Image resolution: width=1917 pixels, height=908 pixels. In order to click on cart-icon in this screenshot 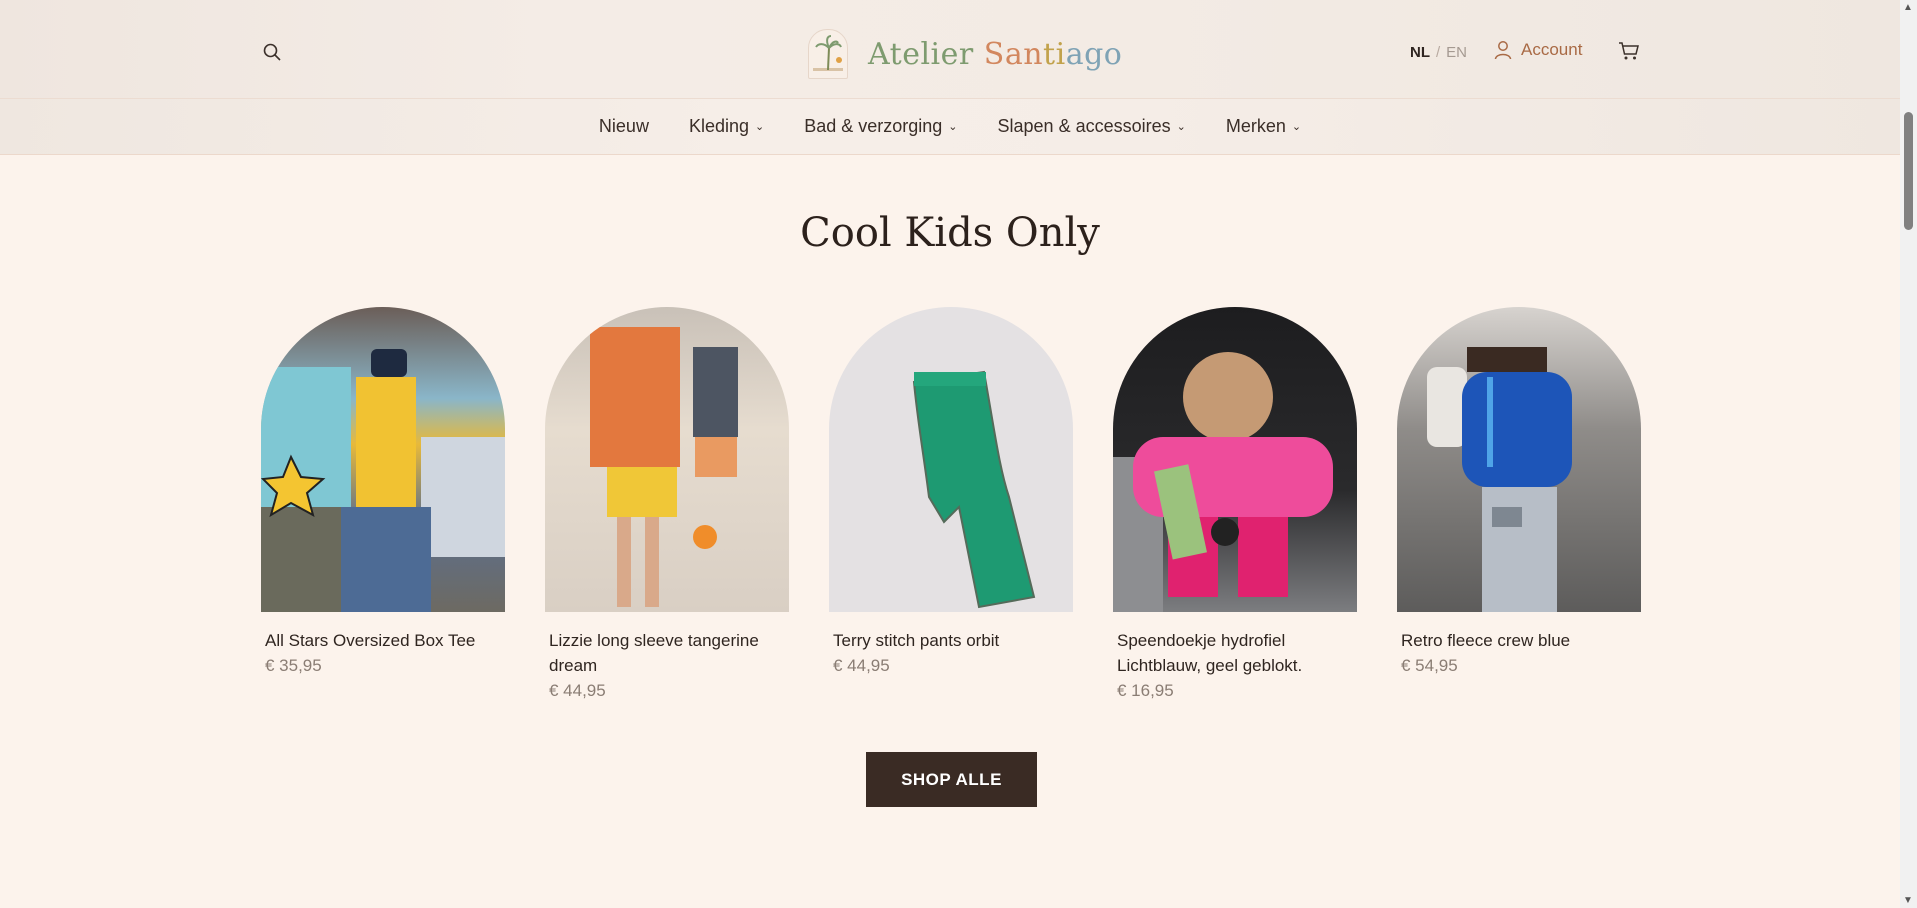, I will do `click(1629, 53)`.